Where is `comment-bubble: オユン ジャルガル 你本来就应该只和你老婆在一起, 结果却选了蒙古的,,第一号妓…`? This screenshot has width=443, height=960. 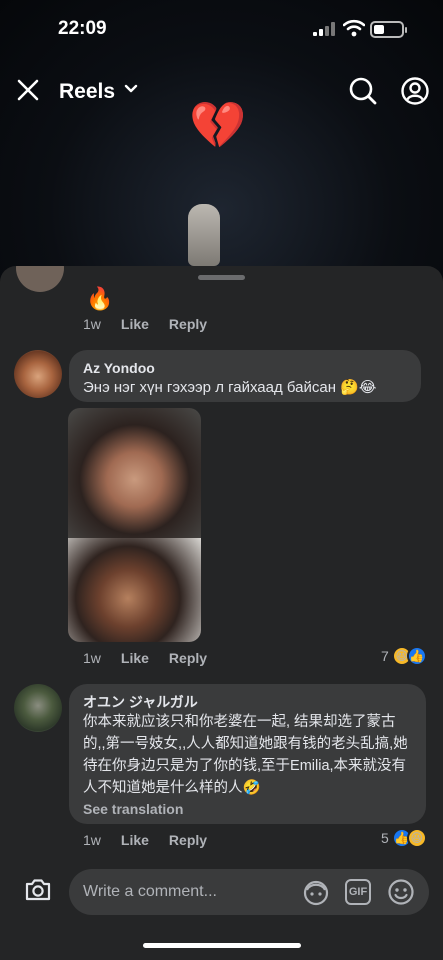 comment-bubble: オユン ジャルガル 你本来就应该只和你老婆在一起, 结果却选了蒙古的,,第一号妓… is located at coordinates (247, 754).